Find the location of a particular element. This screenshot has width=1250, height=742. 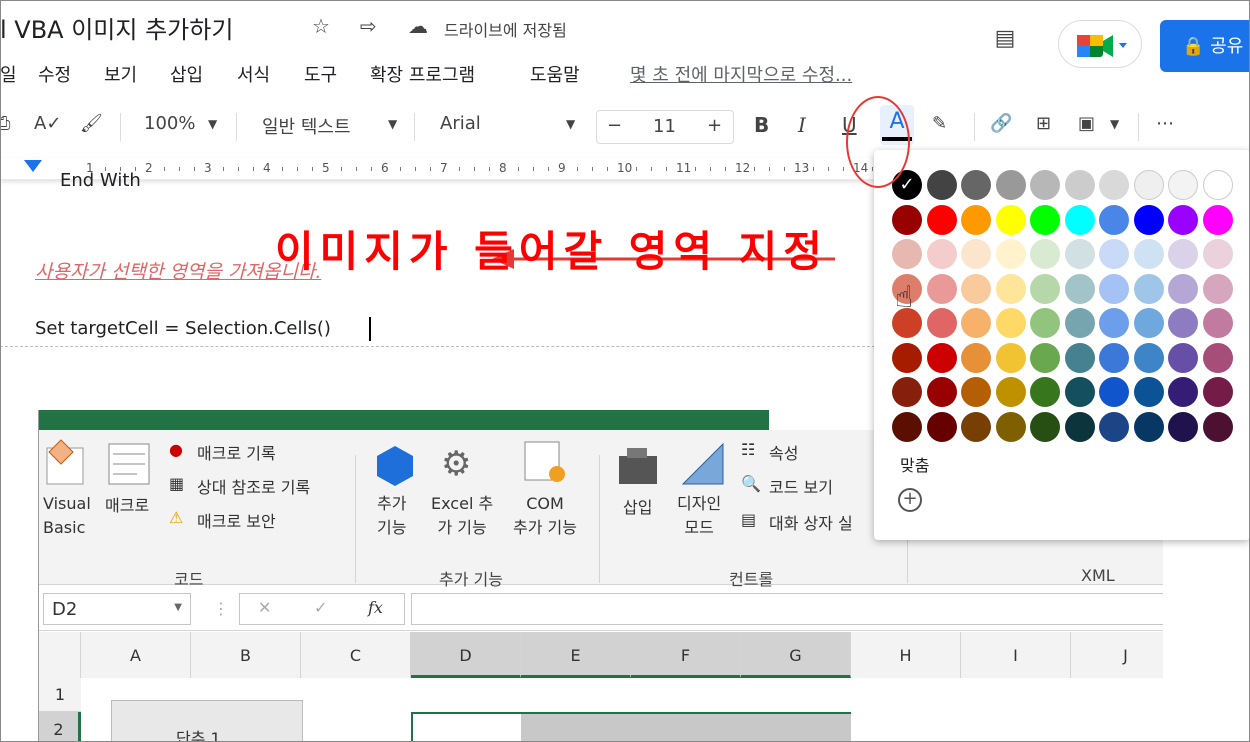

menu-help: 도움말 is located at coordinates (555, 74).